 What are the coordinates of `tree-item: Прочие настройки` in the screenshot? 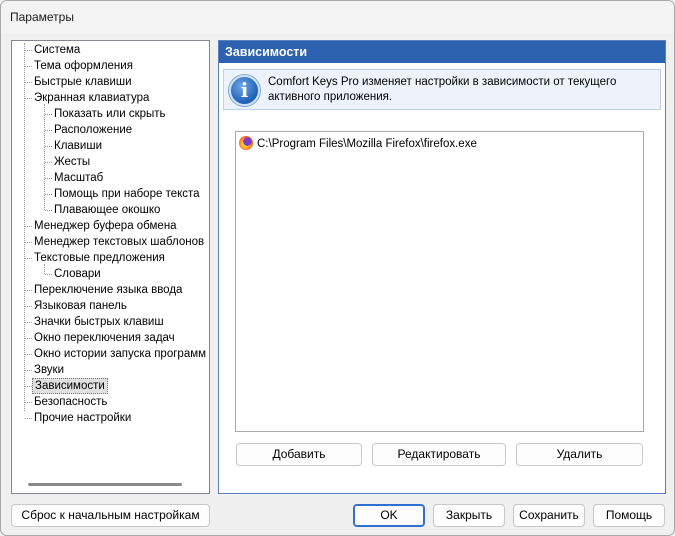 It's located at (110, 418).